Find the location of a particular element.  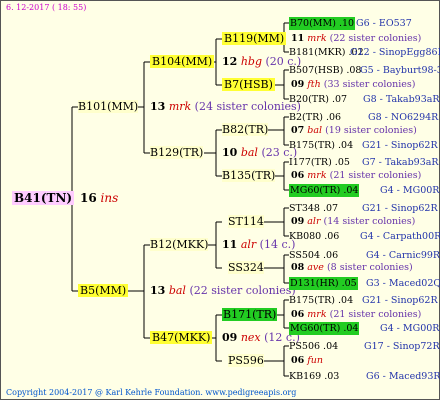

gen3-h-col: fun is located at coordinates (315, 360).